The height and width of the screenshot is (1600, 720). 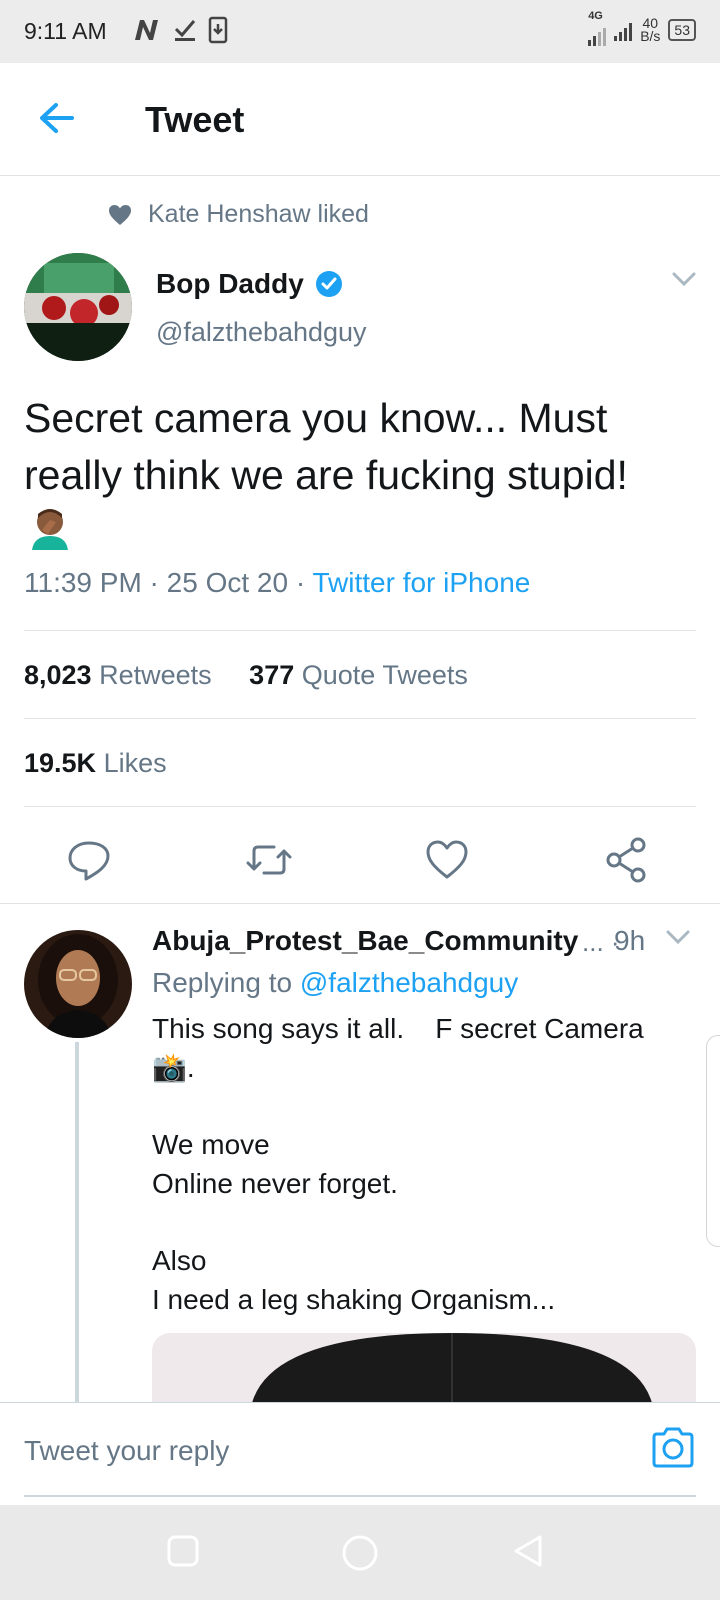 I want to click on page-title: Tweet, so click(x=195, y=119).